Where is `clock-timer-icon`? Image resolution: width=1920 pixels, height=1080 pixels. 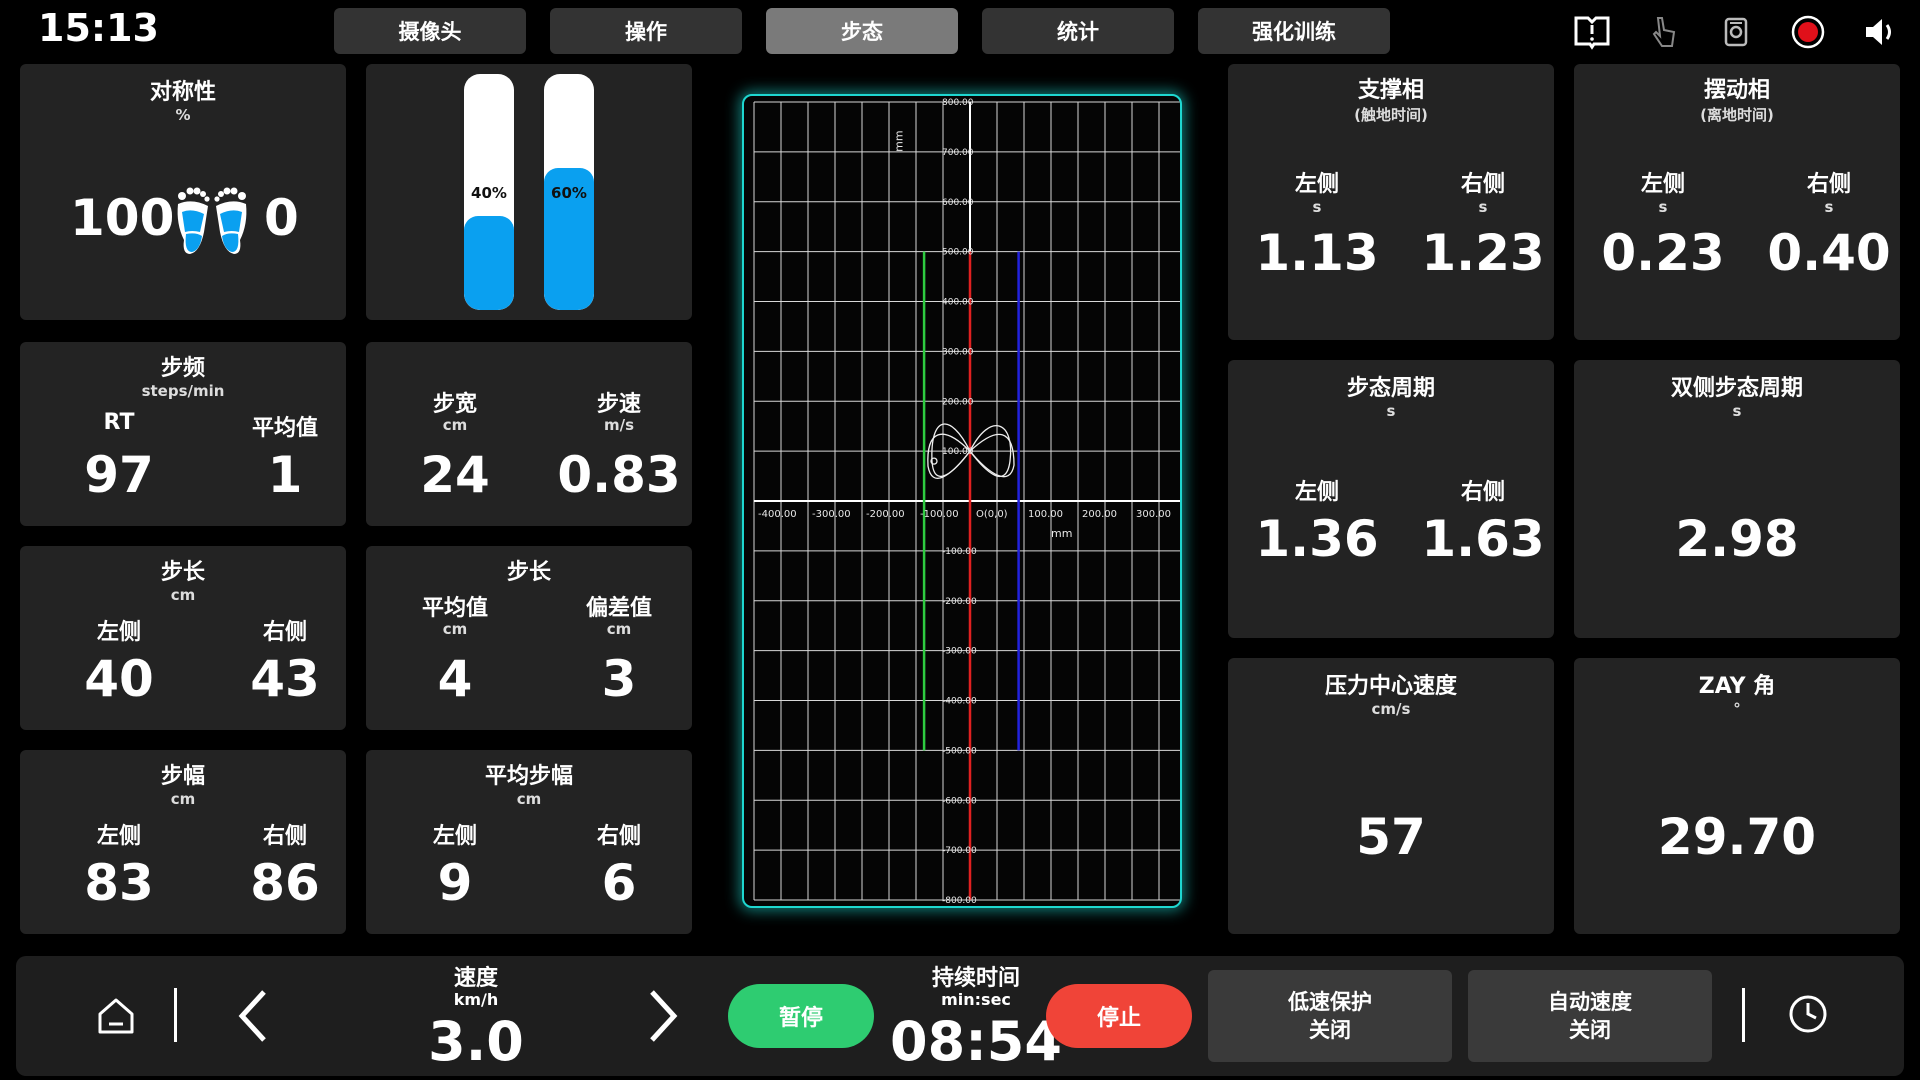
clock-timer-icon is located at coordinates (1808, 1014).